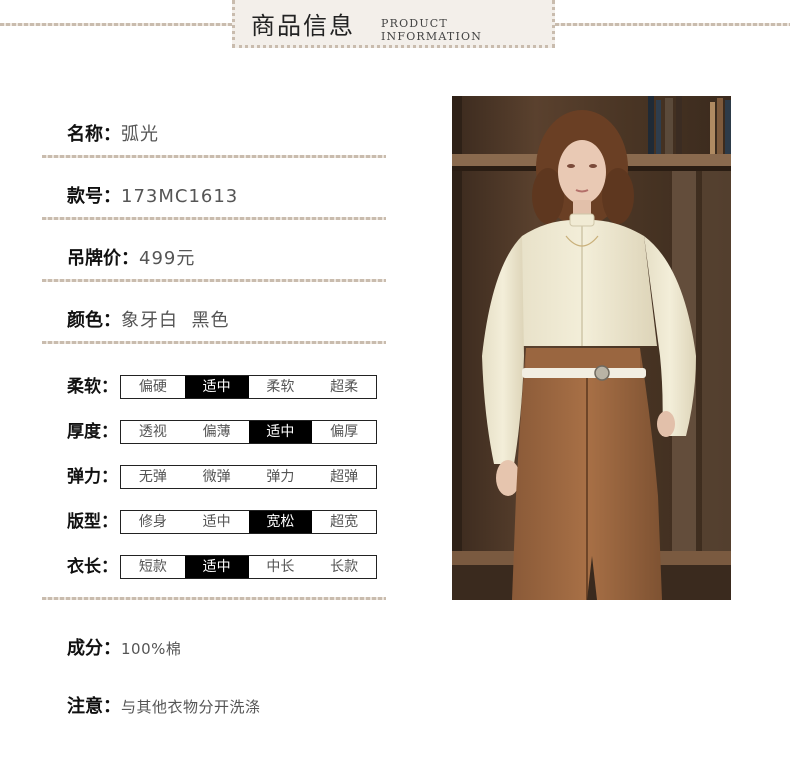 This screenshot has height=766, width=790. Describe the element at coordinates (103, 258) in the screenshot. I see `price-label: 吊牌价：` at that location.